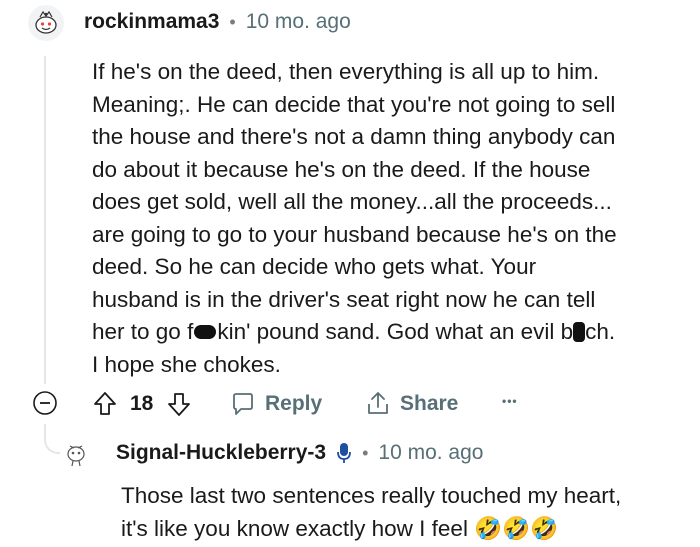 The height and width of the screenshot is (547, 700). Describe the element at coordinates (294, 528) in the screenshot. I see `text-segment: it's like you know exactly how I feel` at that location.